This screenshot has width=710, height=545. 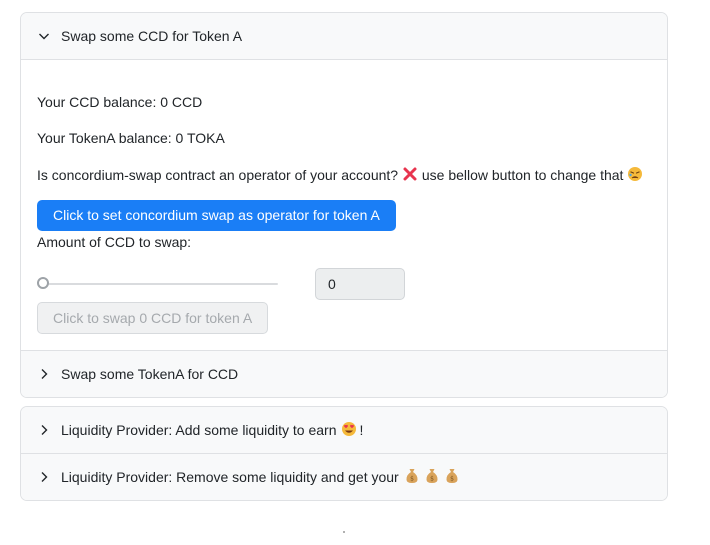 What do you see at coordinates (150, 374) in the screenshot?
I see `swap-token-for-ccd-label: Swap some TokenA for CCD` at bounding box center [150, 374].